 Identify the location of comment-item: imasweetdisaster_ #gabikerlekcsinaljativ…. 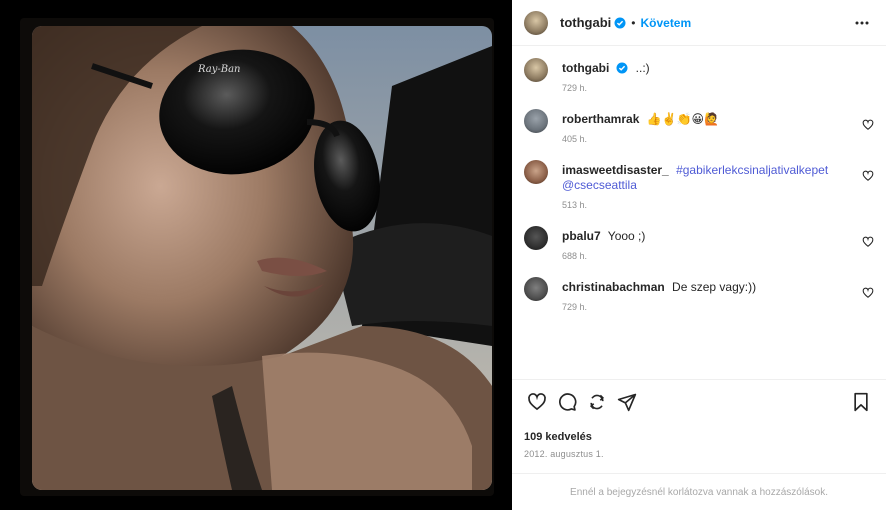
(699, 185).